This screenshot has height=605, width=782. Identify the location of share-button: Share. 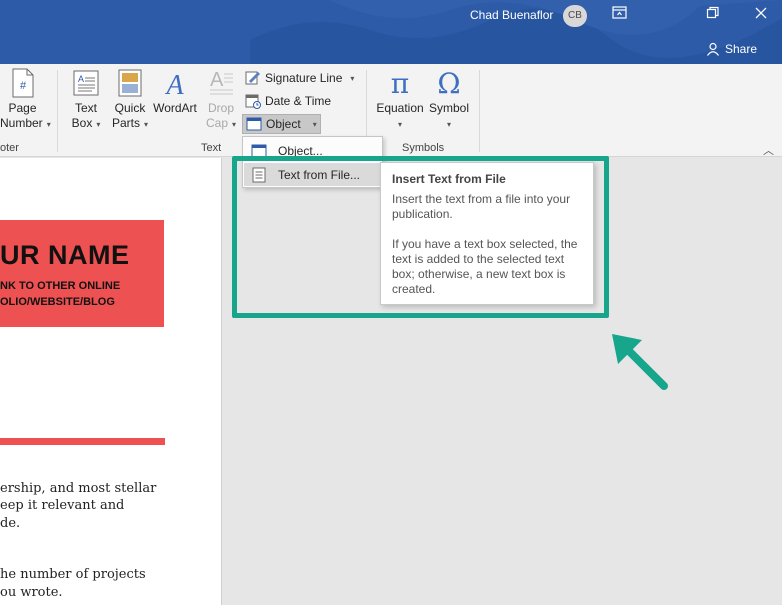
(731, 49).